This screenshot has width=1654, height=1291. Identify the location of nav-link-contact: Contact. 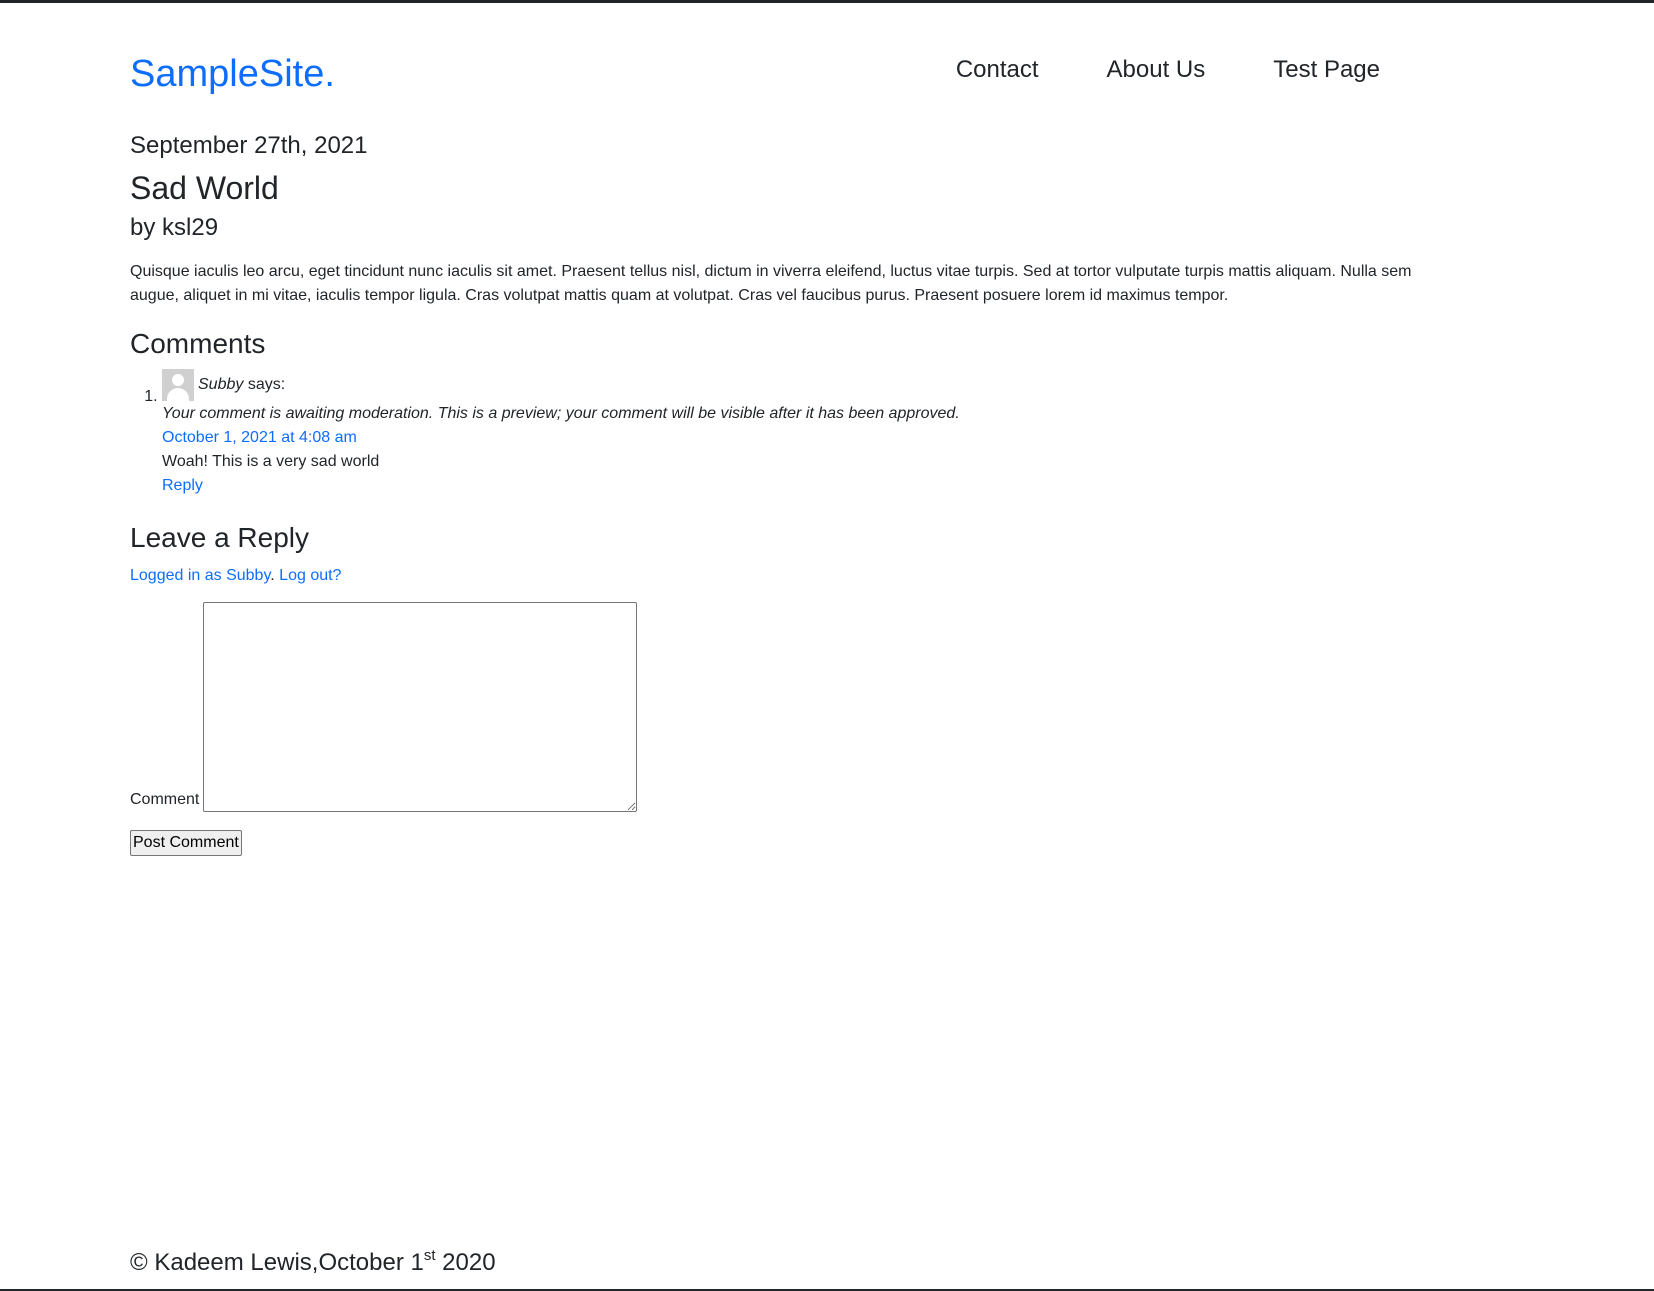
(997, 70).